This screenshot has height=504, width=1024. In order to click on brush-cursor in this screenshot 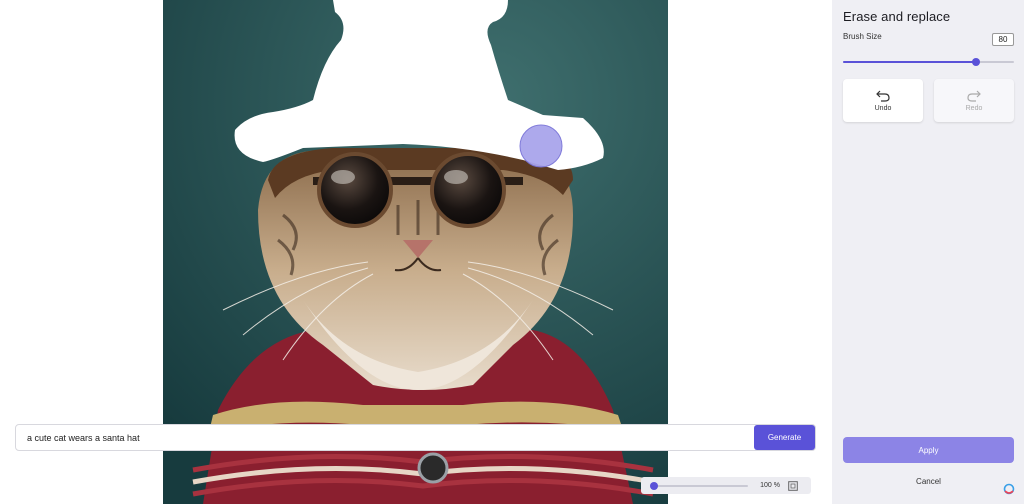, I will do `click(541, 146)`.